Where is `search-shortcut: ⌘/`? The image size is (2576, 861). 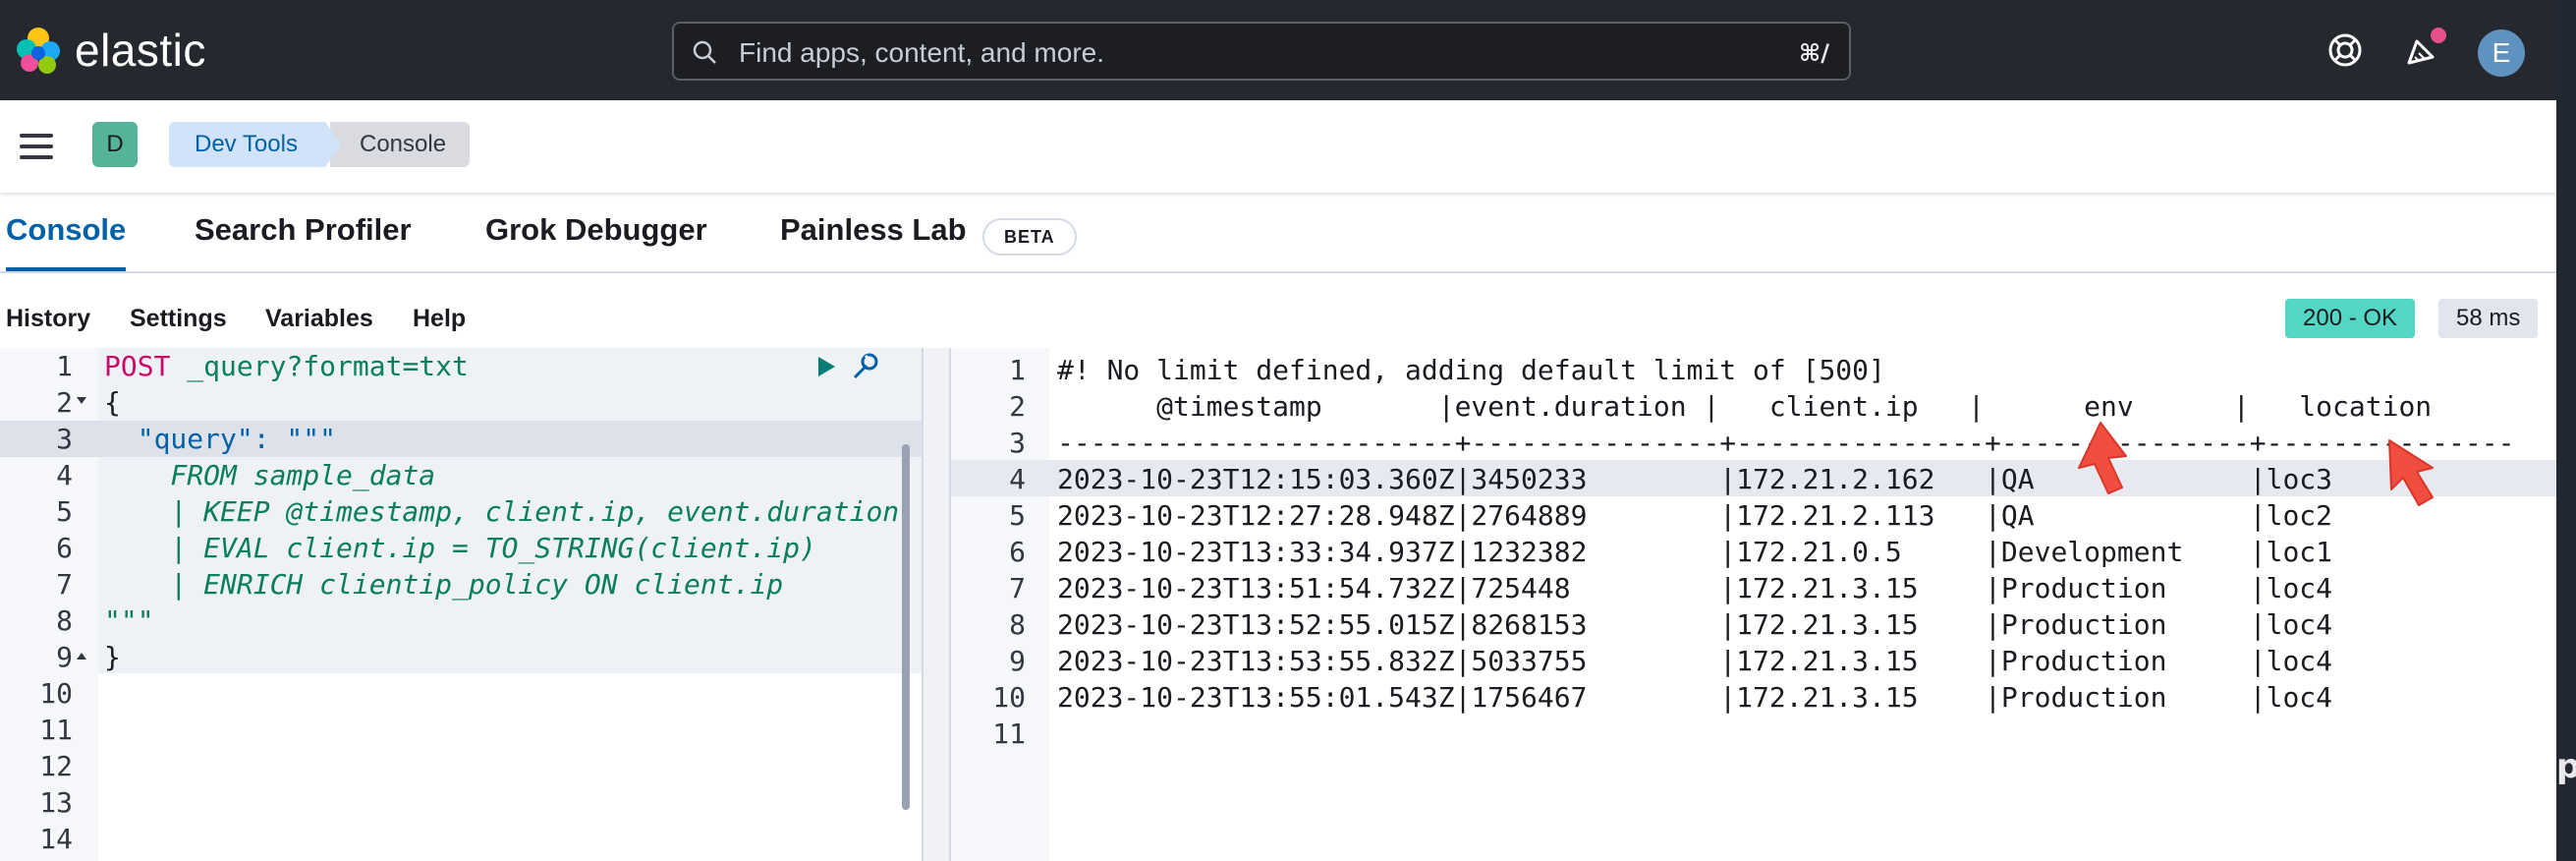 search-shortcut: ⌘/ is located at coordinates (1813, 53).